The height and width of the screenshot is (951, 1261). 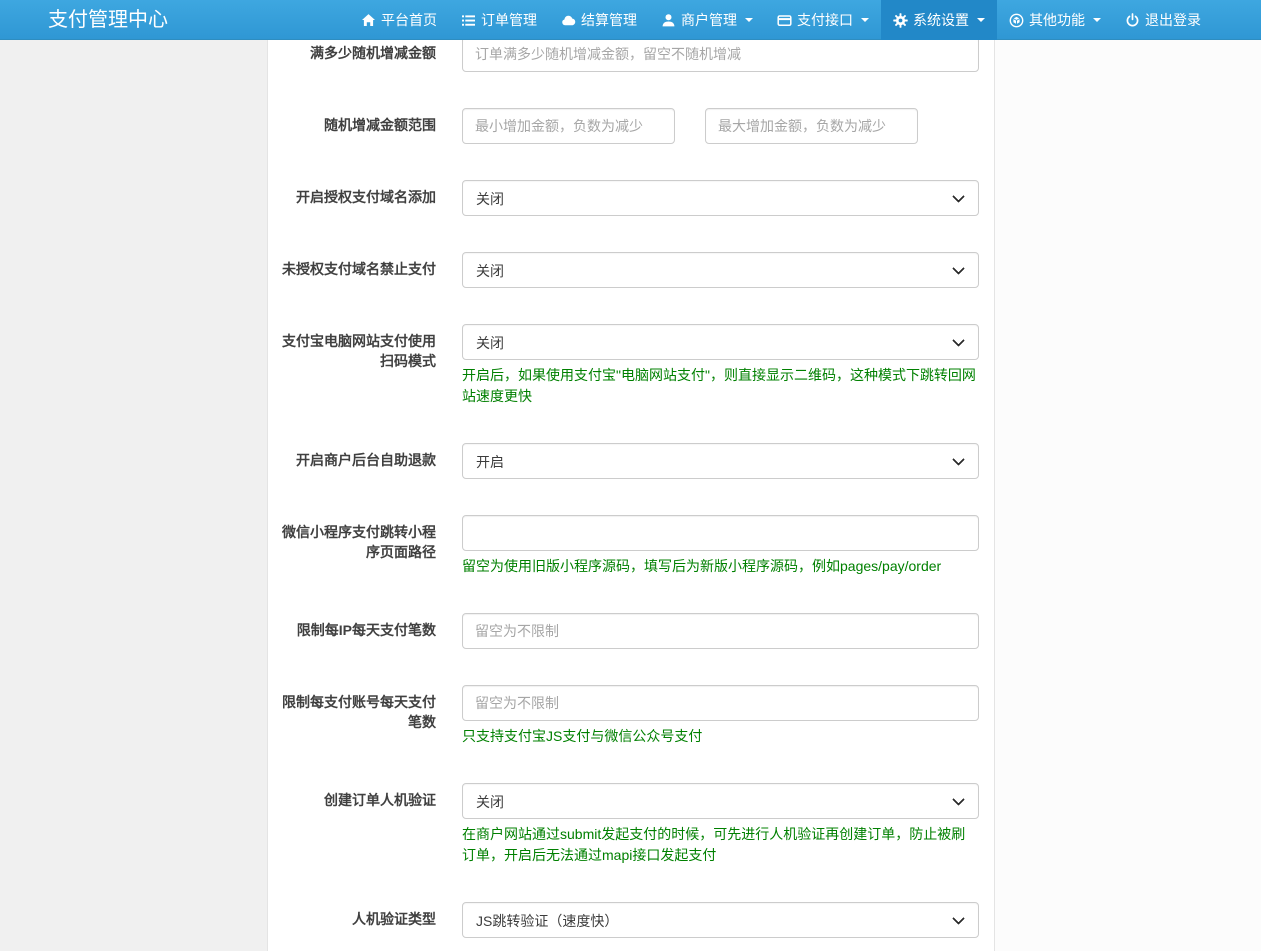 I want to click on form-row-random-amount-threshold: 满多少随机增减金额, so click(x=631, y=56).